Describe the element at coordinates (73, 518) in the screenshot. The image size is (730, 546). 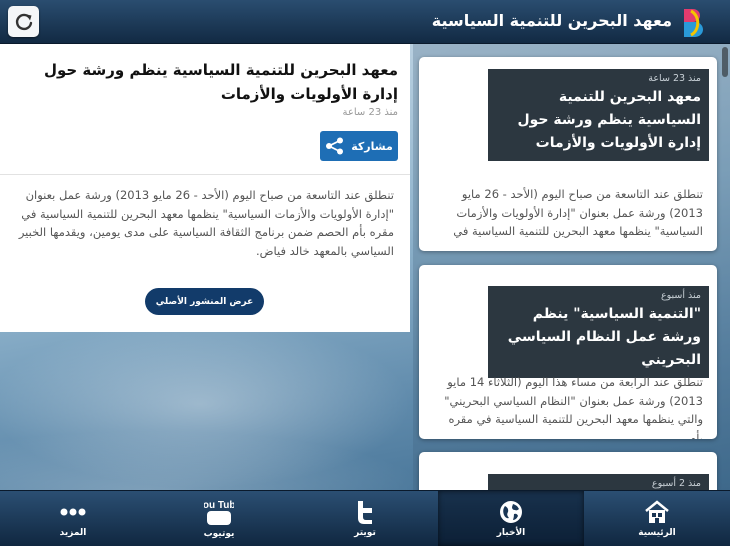
I see `tab-more: المزيد` at that location.